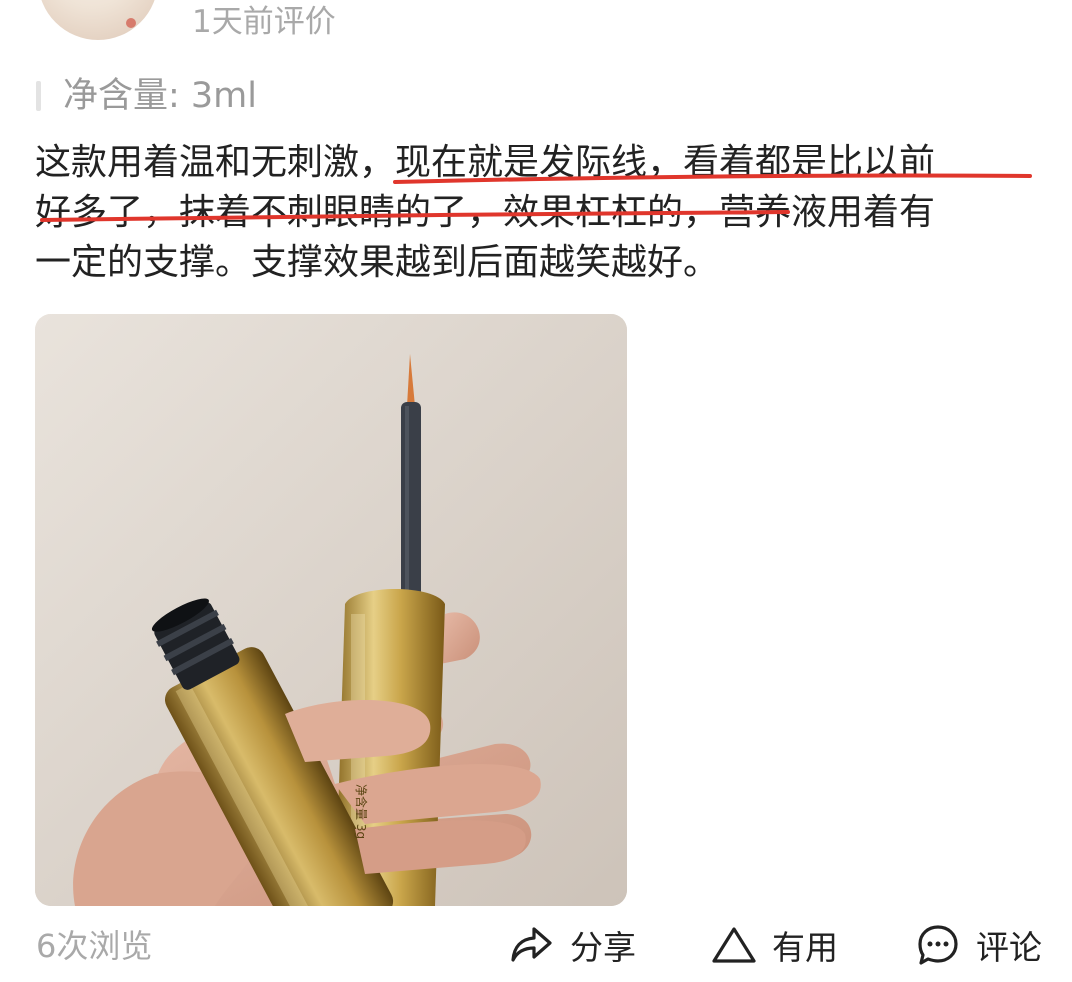 Image resolution: width=1072 pixels, height=982 pixels. What do you see at coordinates (603, 947) in the screenshot?
I see `share-label: 分享` at bounding box center [603, 947].